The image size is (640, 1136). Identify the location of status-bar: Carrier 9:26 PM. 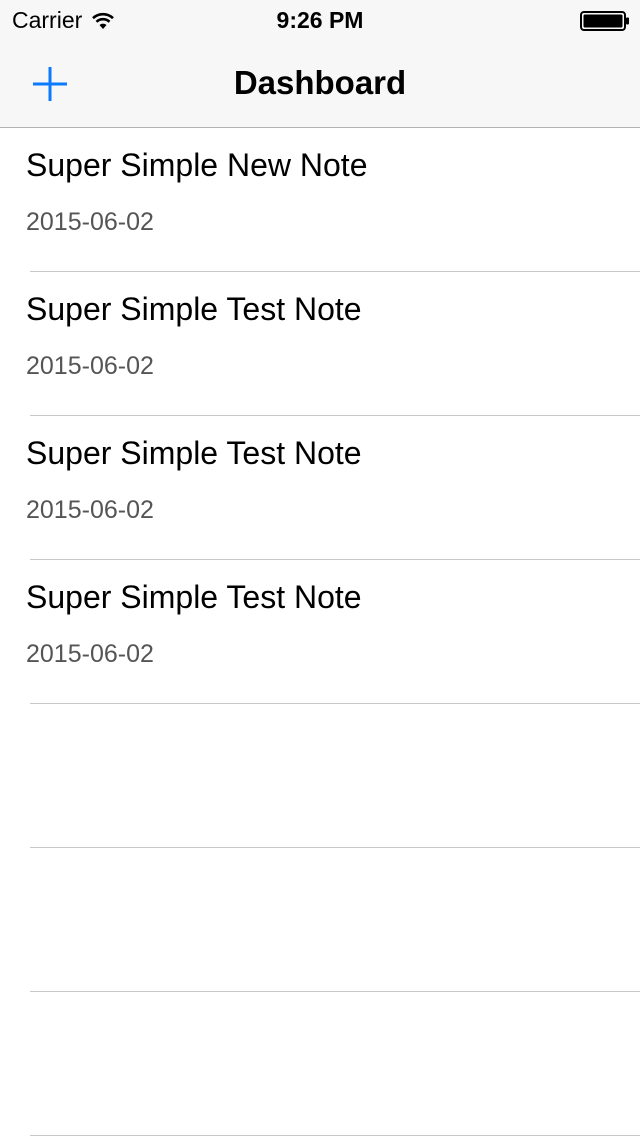
(320, 20).